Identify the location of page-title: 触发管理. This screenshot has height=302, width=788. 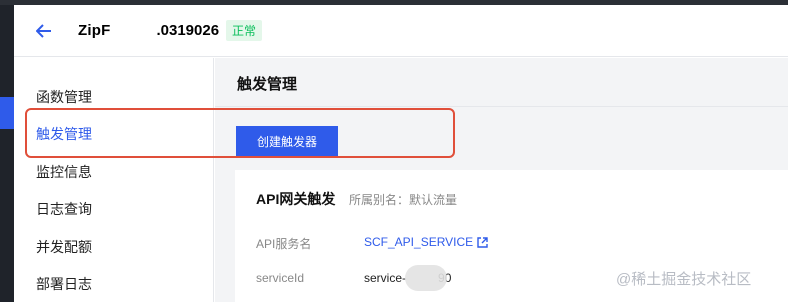
(267, 84).